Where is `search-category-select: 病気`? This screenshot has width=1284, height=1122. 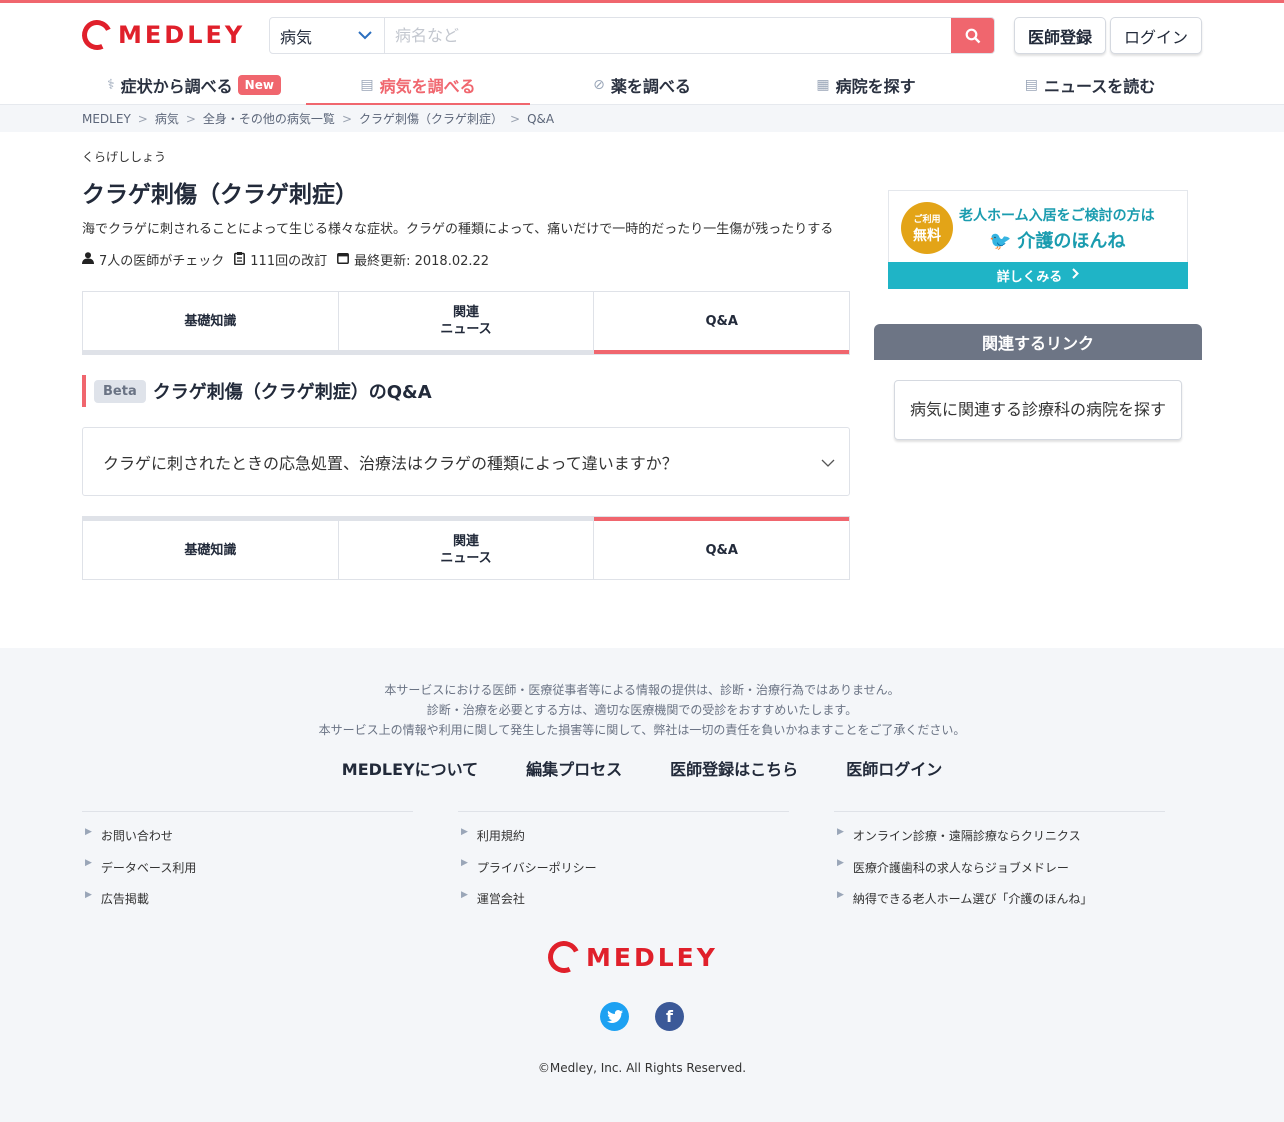
search-category-select: 病気 is located at coordinates (327, 35).